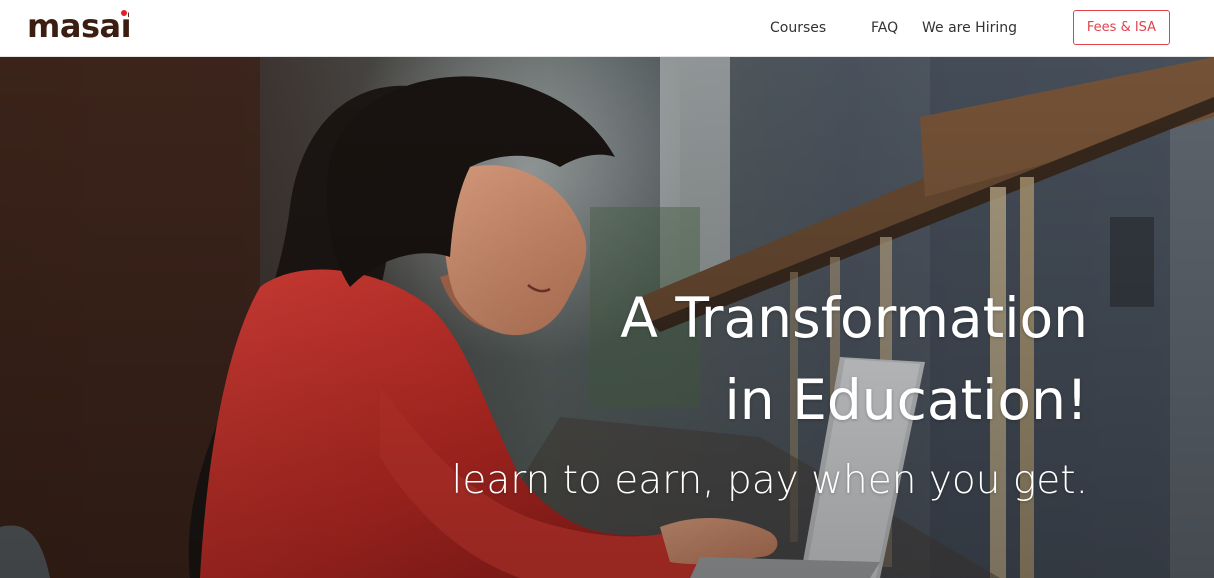  What do you see at coordinates (1121, 27) in the screenshot?
I see `fees-isa-button: Fees & ISA` at bounding box center [1121, 27].